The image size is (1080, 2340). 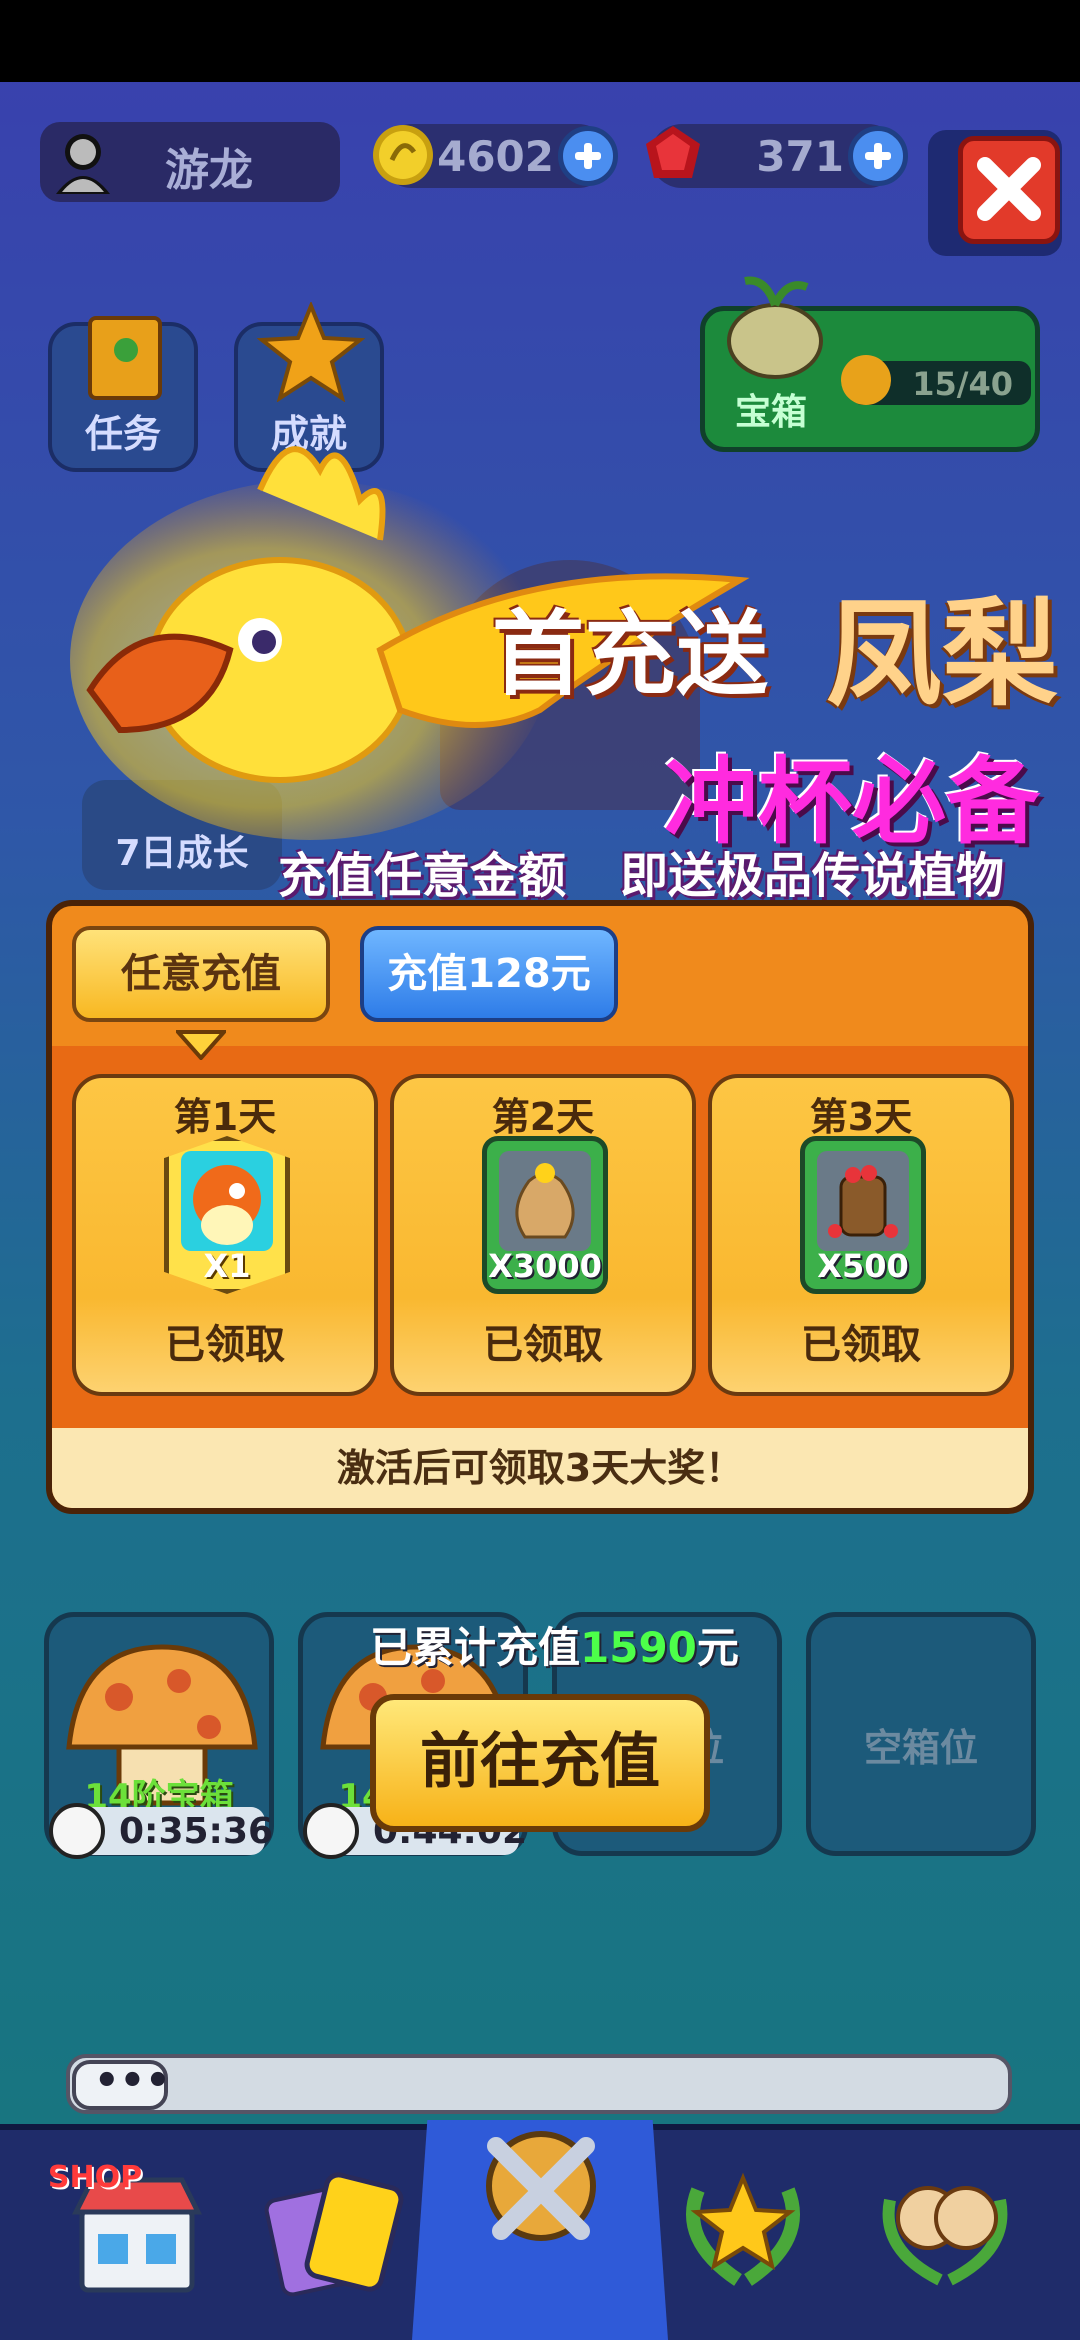 I want to click on panel-footer-text: 激活后可领取3天大奖！, so click(x=540, y=1468).